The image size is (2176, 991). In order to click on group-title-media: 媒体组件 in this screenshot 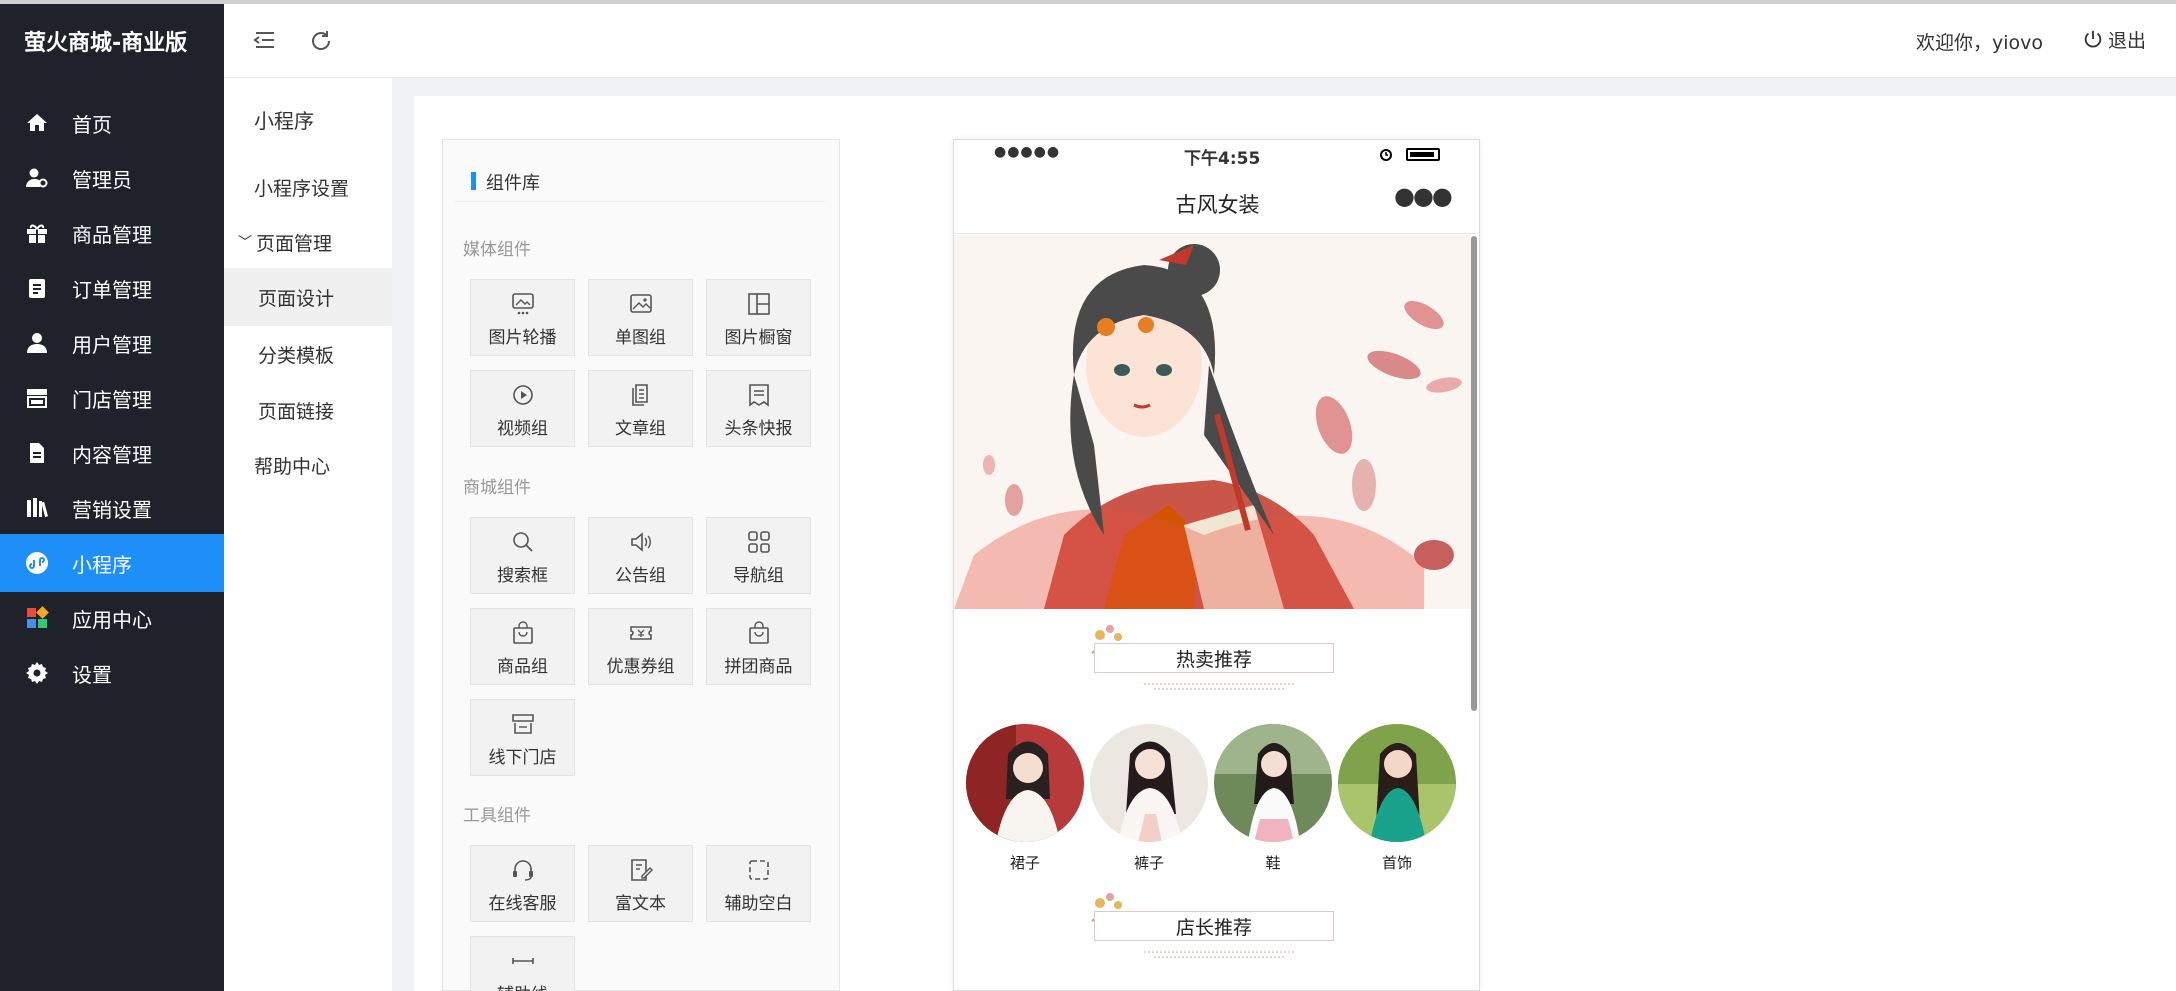, I will do `click(497, 250)`.